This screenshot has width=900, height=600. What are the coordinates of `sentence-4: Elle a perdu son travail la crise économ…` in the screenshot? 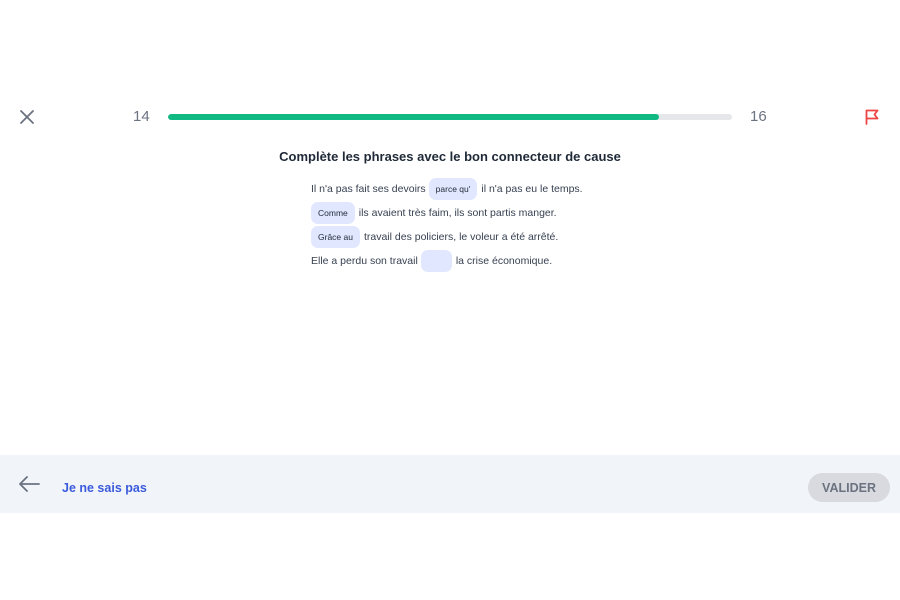 It's located at (447, 261).